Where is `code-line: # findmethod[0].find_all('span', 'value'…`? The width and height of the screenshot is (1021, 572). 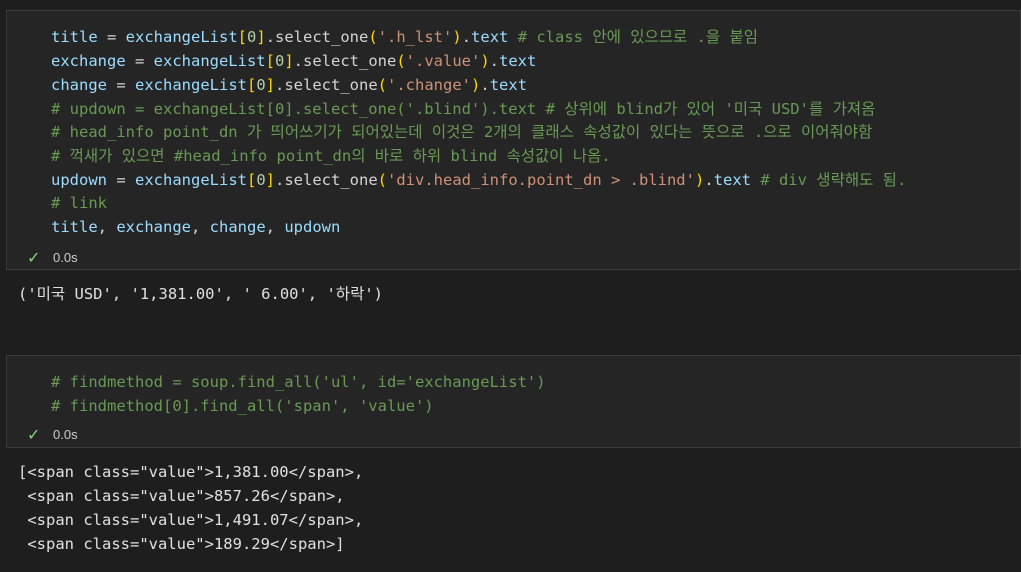 code-line: # findmethod[0].find_all('span', 'value'… is located at coordinates (533, 406).